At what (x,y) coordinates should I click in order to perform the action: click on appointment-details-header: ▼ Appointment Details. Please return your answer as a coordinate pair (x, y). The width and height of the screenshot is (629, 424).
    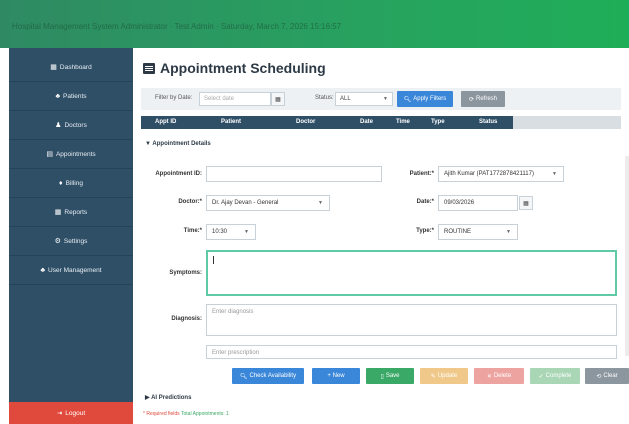
    Looking at the image, I should click on (178, 144).